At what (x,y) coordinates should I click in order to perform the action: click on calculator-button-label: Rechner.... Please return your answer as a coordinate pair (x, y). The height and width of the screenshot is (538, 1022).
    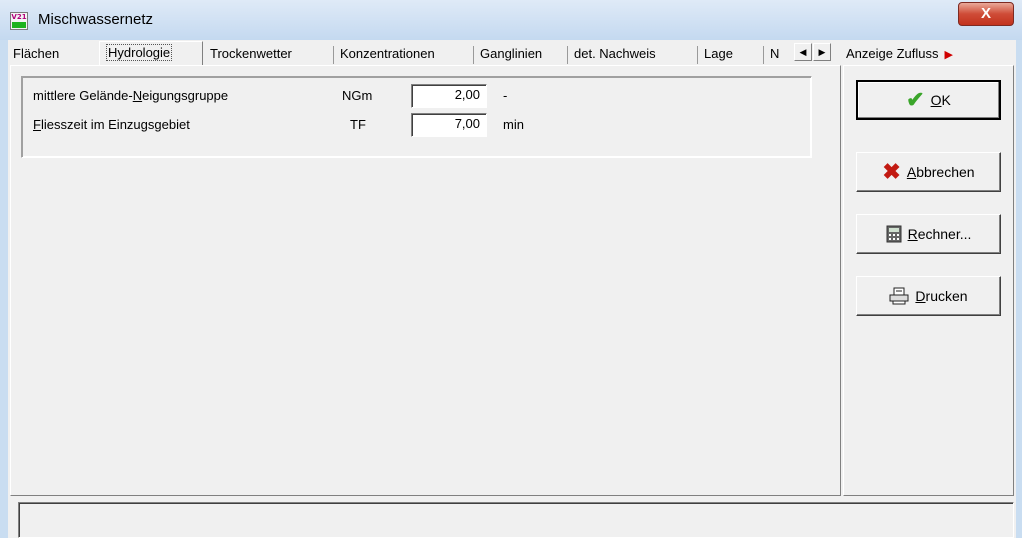
    Looking at the image, I should click on (939, 234).